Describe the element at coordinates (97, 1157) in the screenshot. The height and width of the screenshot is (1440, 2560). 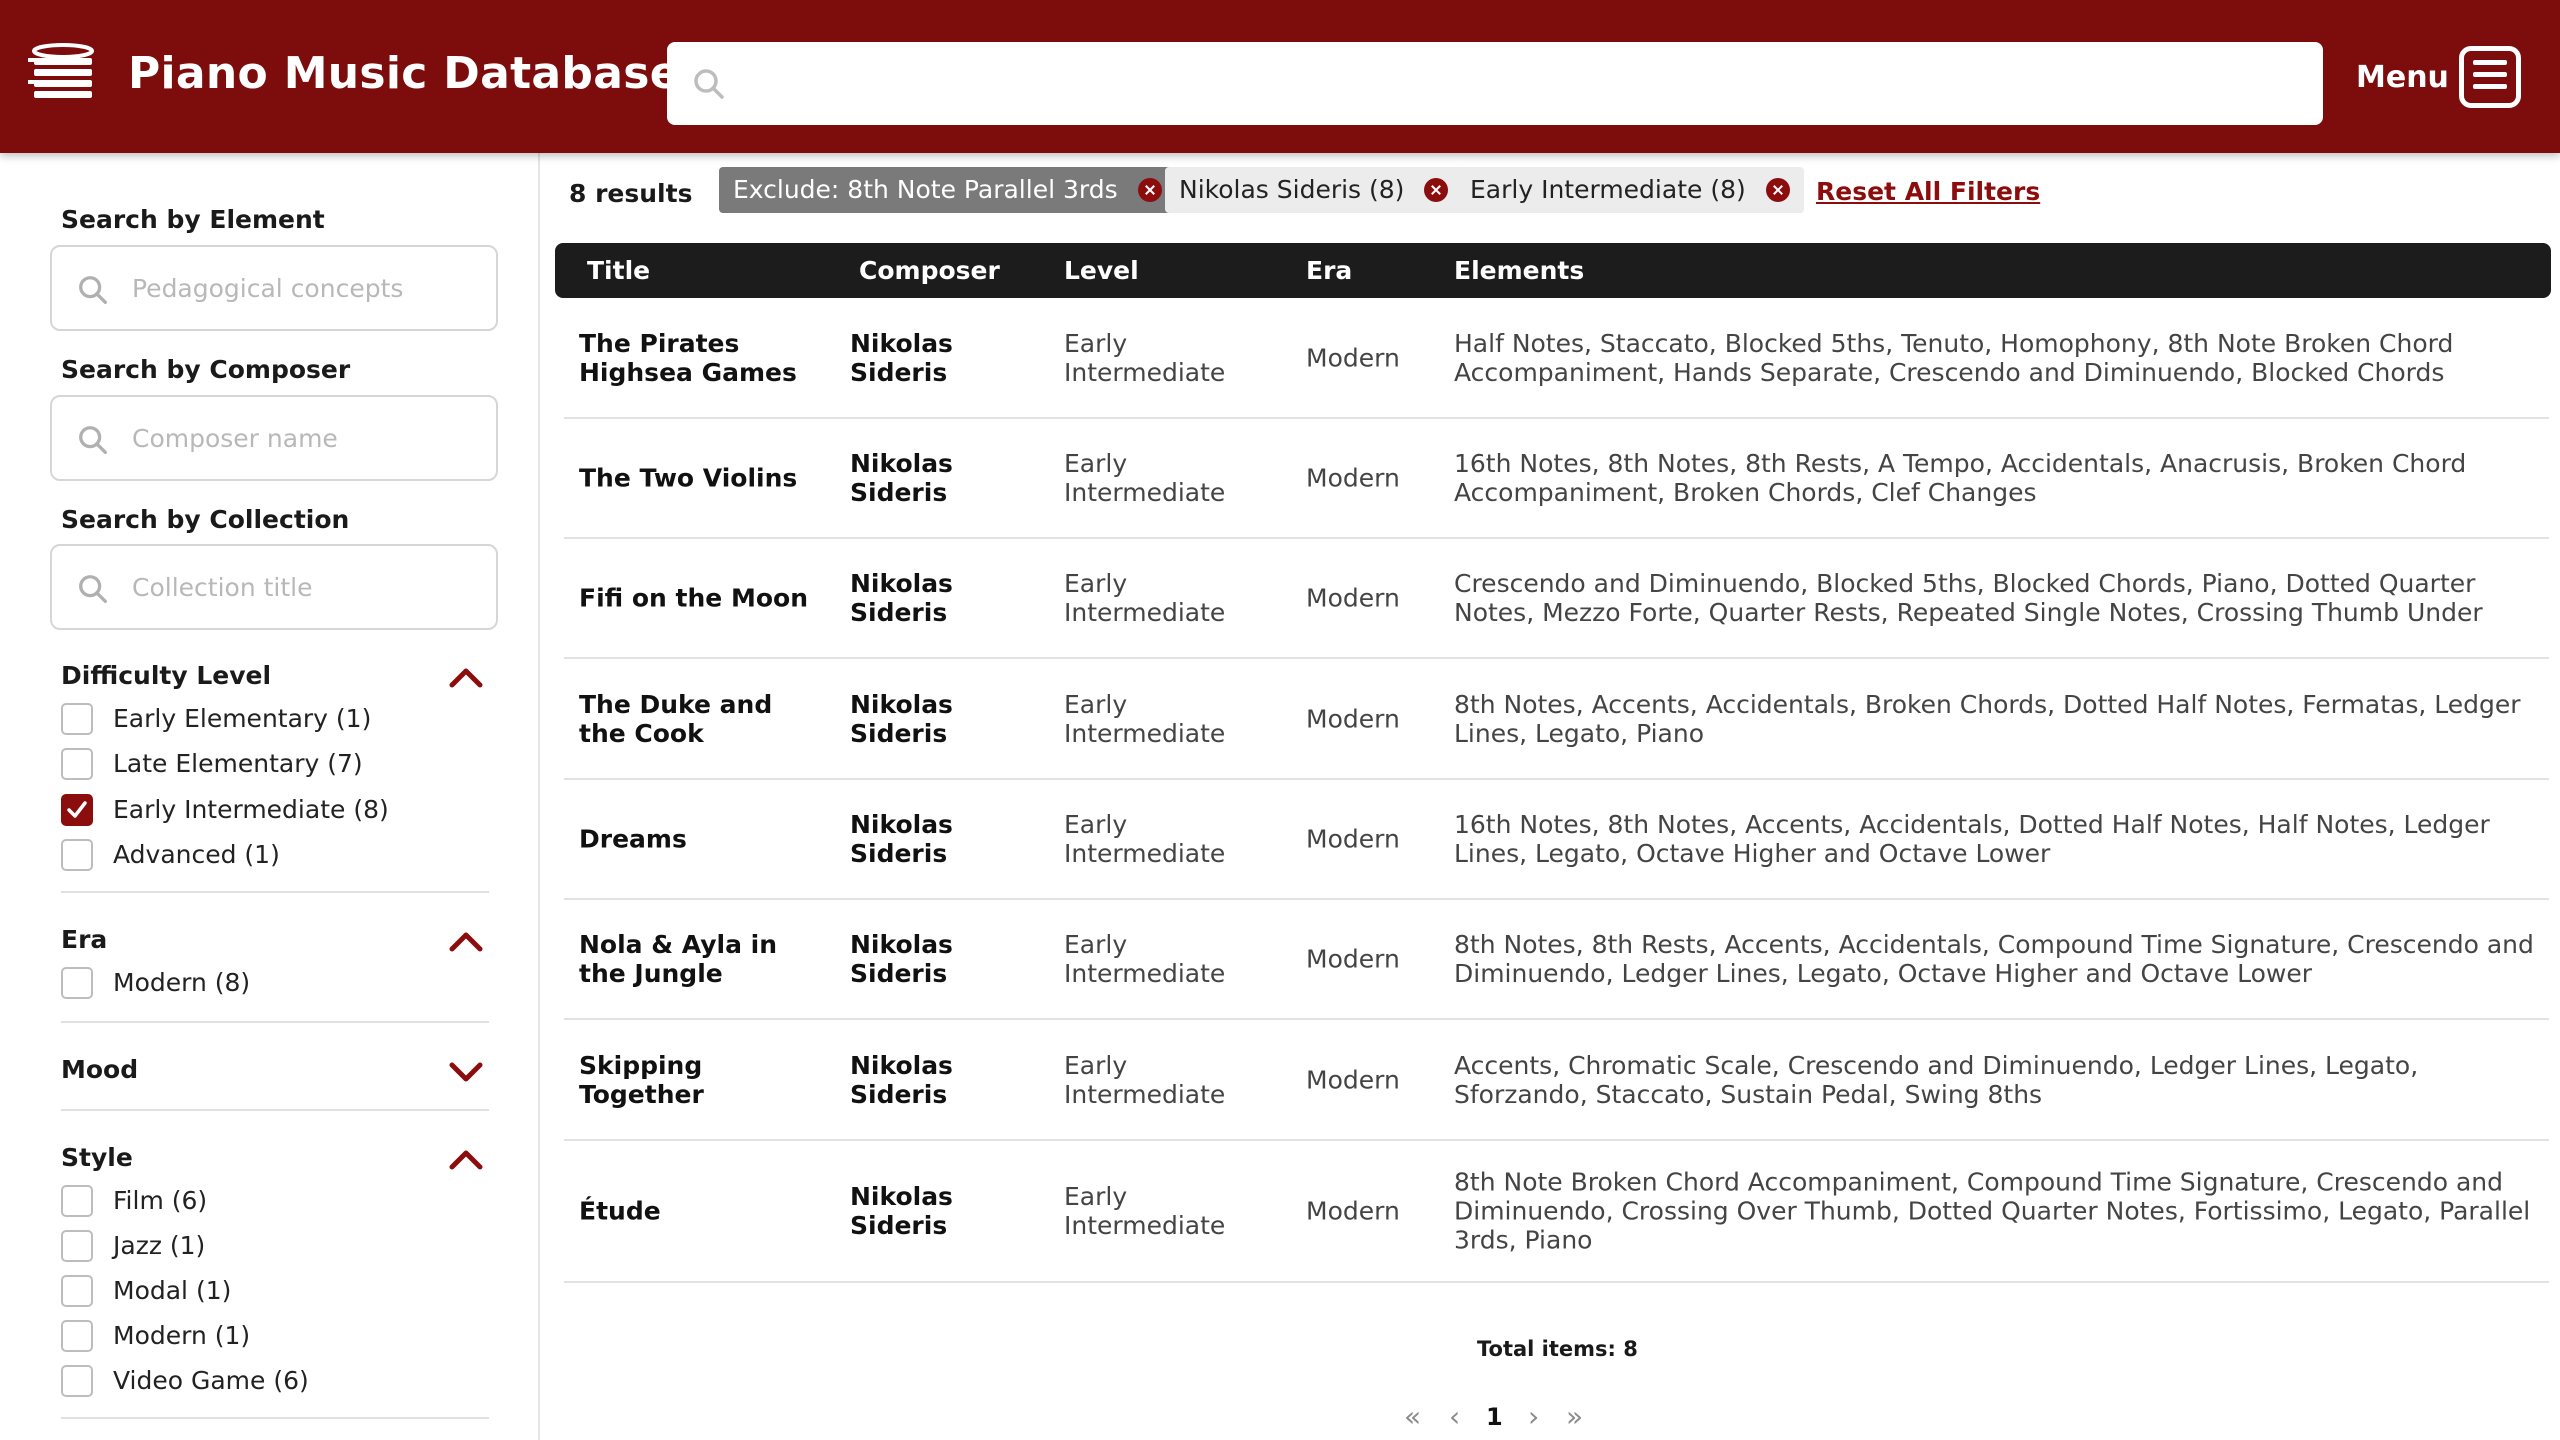
I see `style-facet-title: Style` at that location.